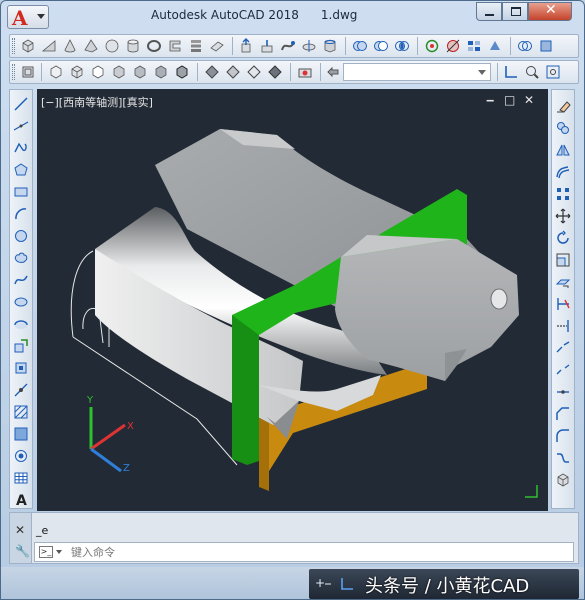 The width and height of the screenshot is (585, 600). I want to click on interfere-icon, so click(432, 46).